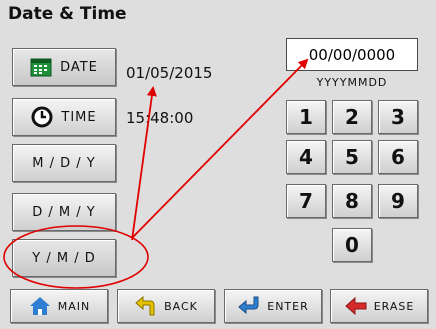  I want to click on erase-button-label: ERASE, so click(394, 306).